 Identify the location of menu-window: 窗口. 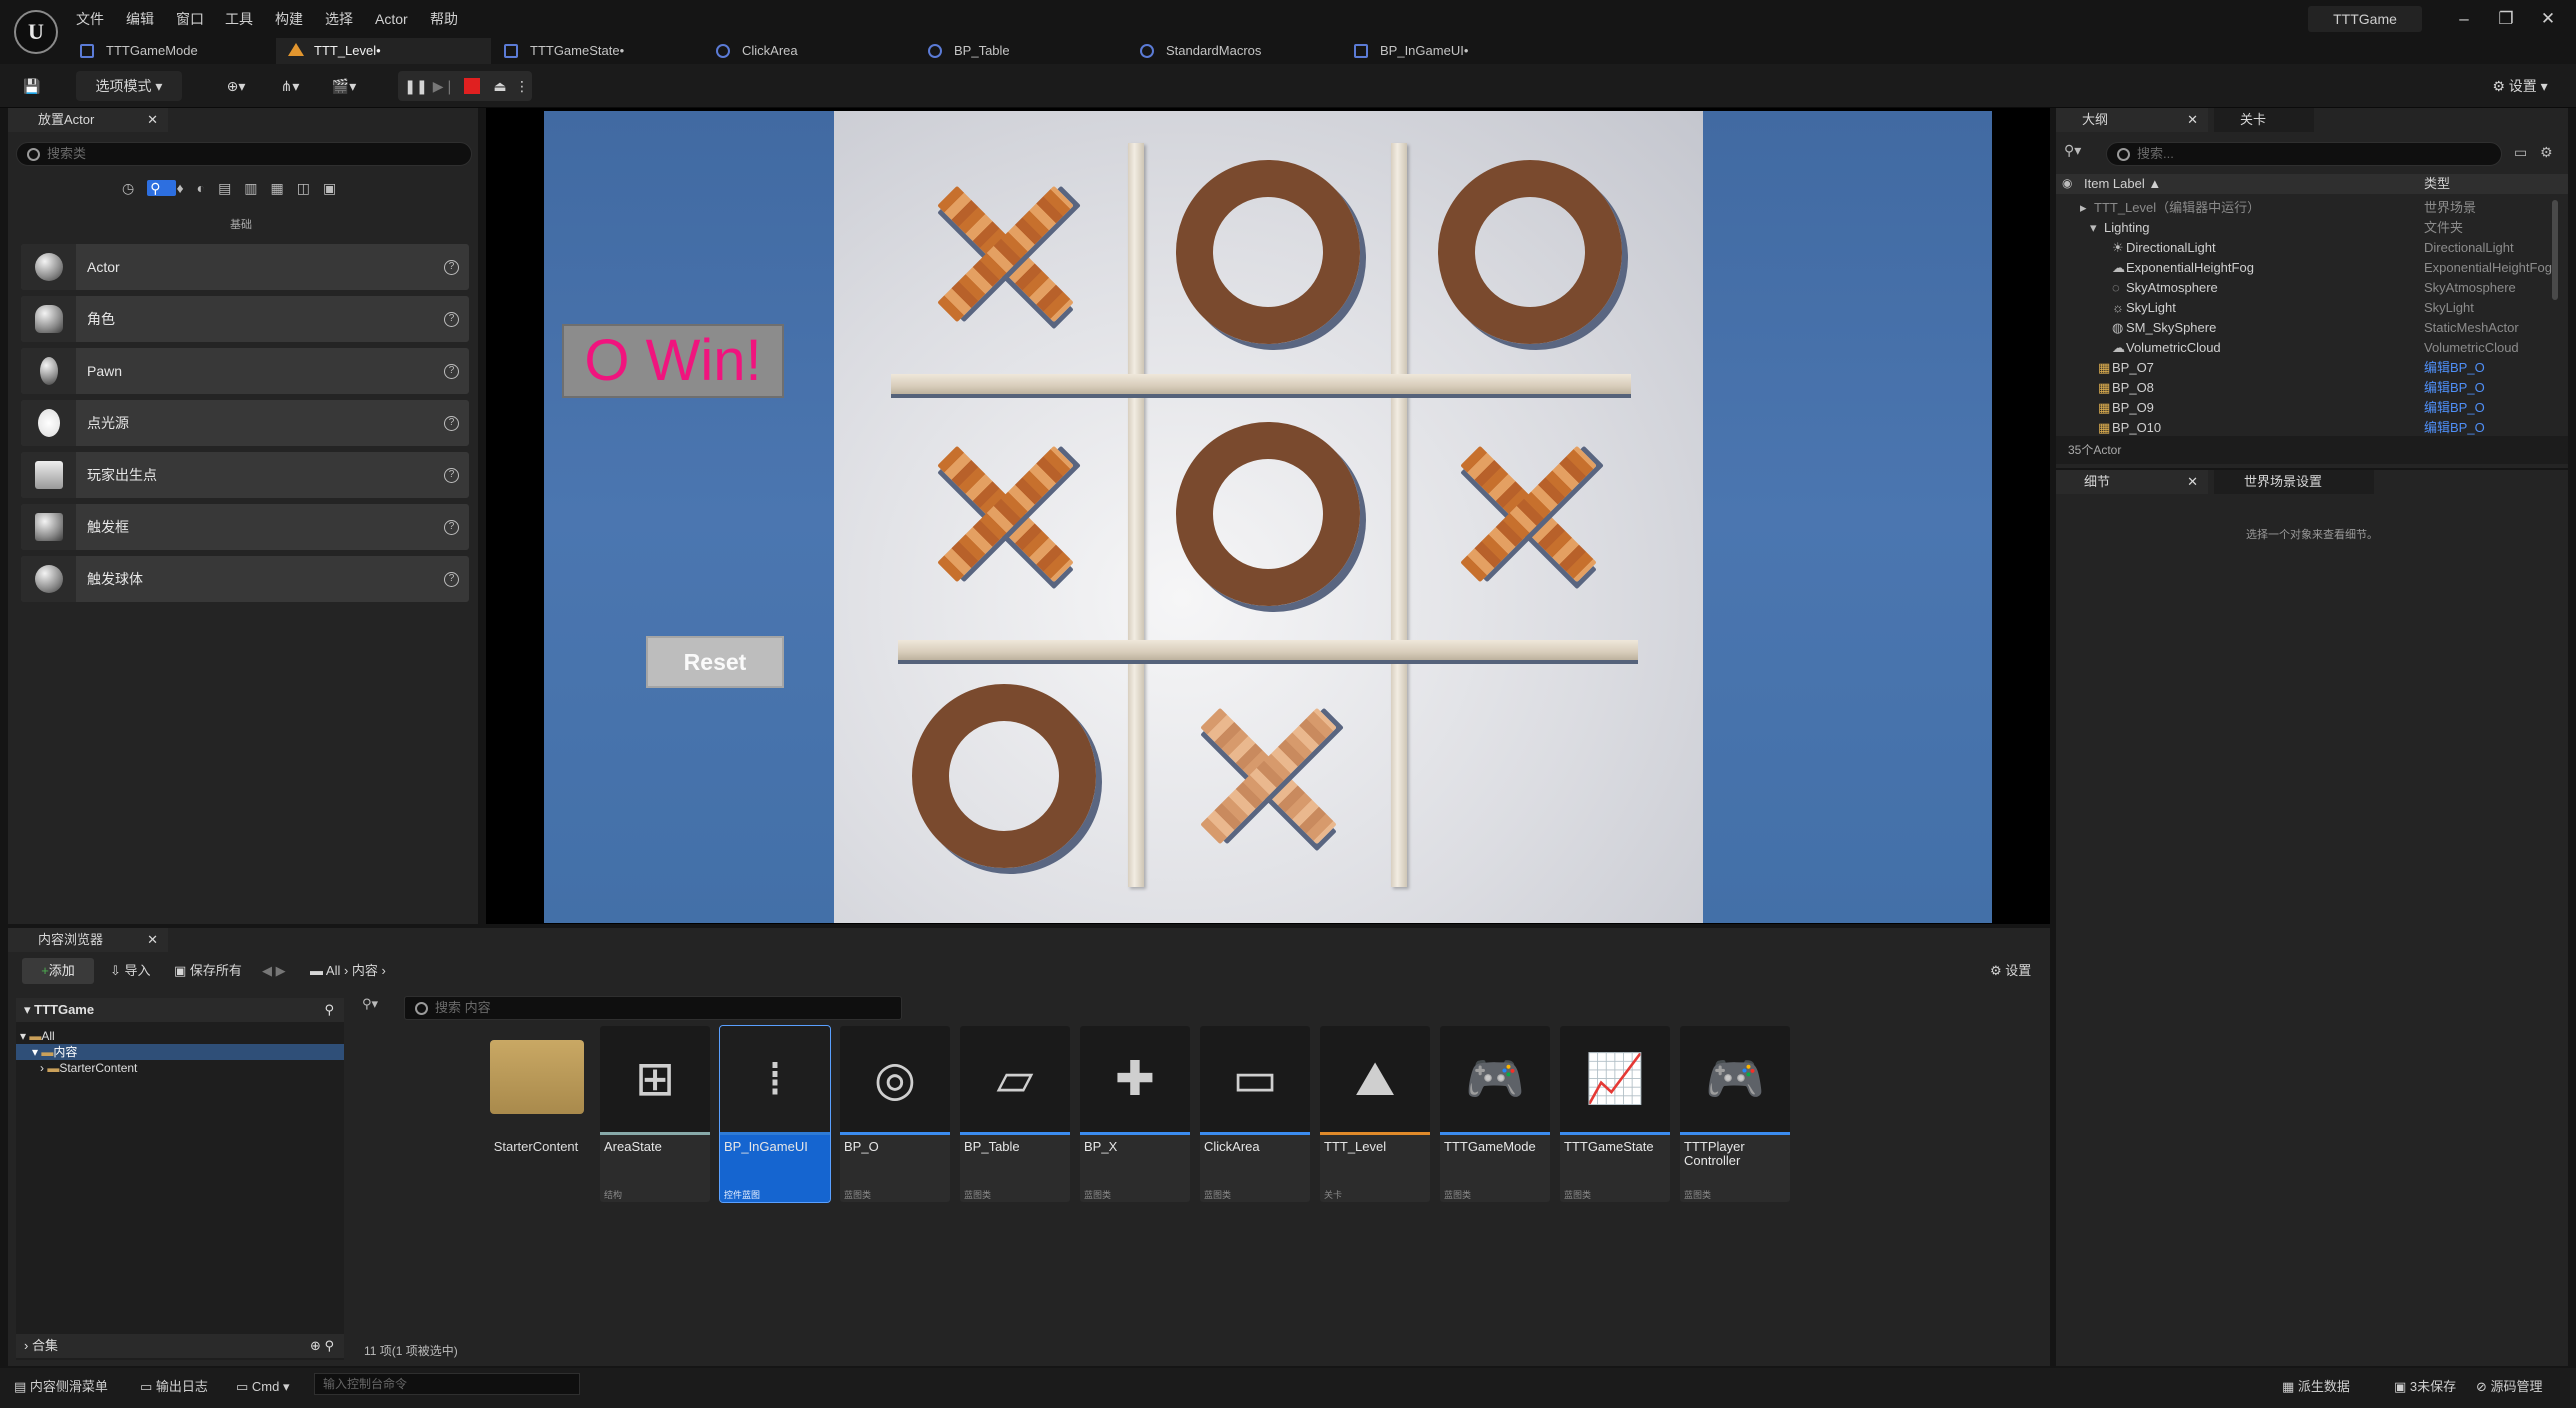
(190, 19).